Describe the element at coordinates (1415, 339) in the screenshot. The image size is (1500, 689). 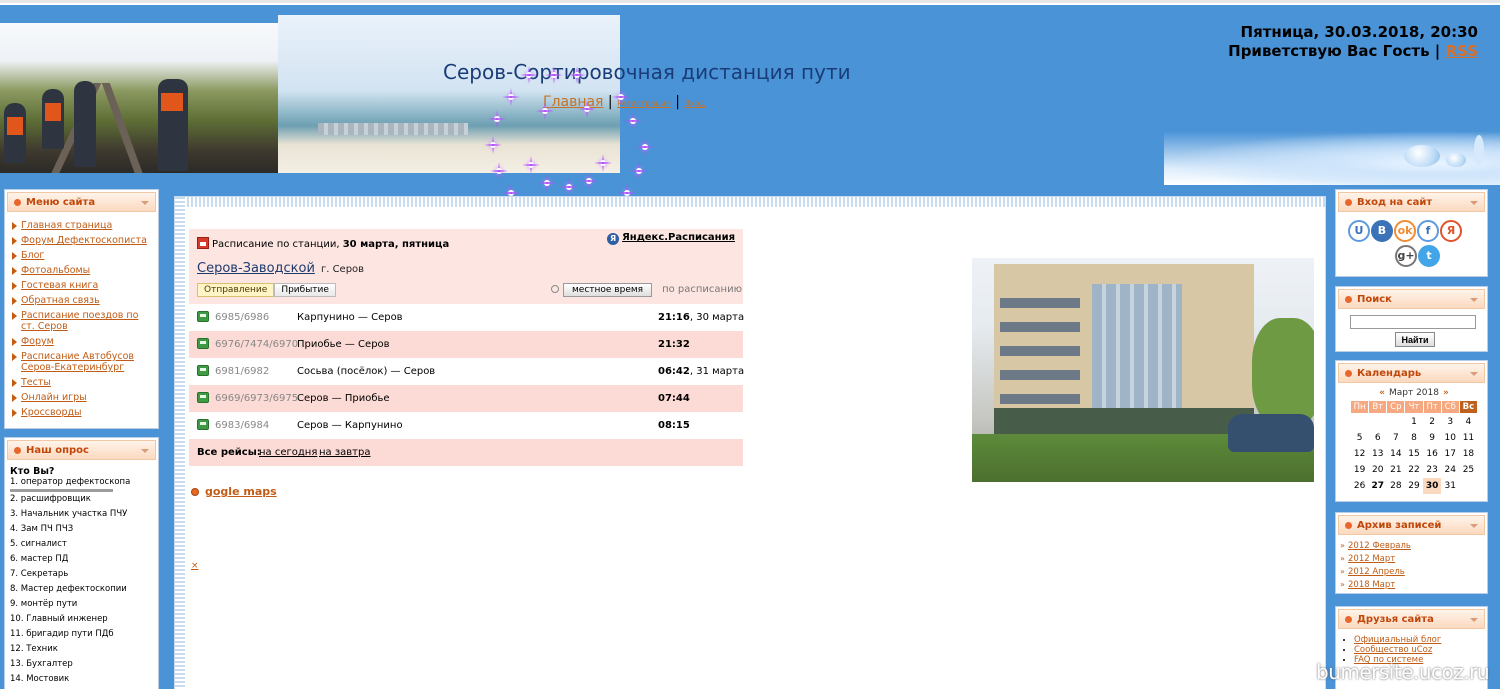
I see `search-button: Найти` at that location.